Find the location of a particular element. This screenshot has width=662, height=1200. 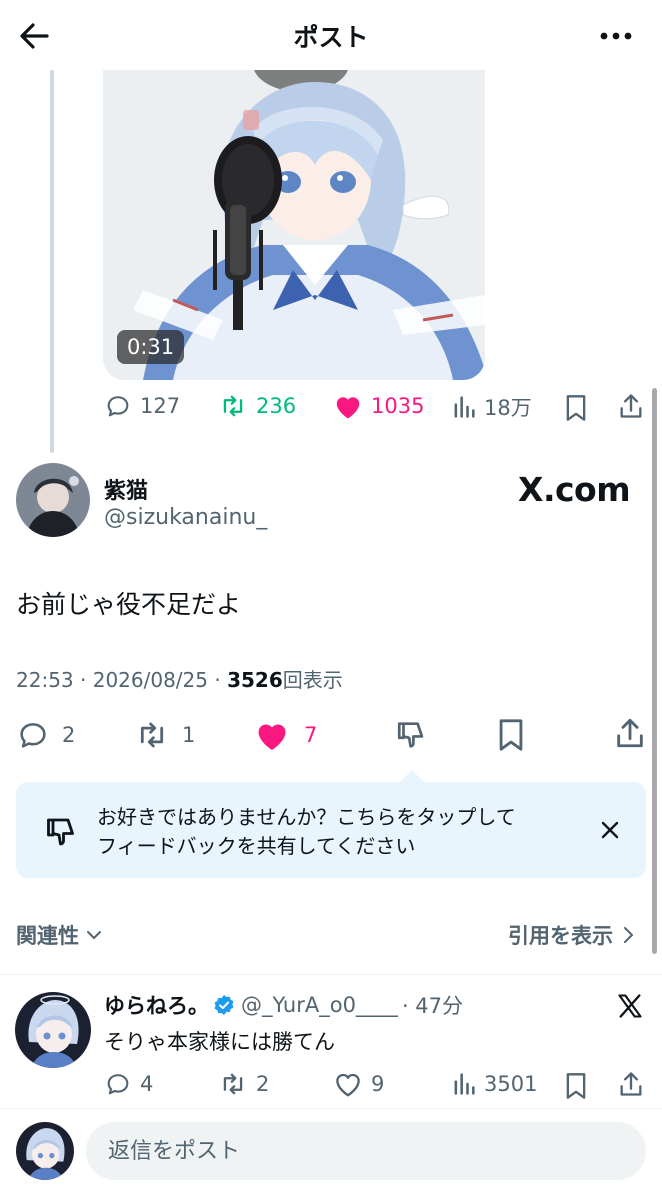

repost-button: 236 is located at coordinates (257, 406).